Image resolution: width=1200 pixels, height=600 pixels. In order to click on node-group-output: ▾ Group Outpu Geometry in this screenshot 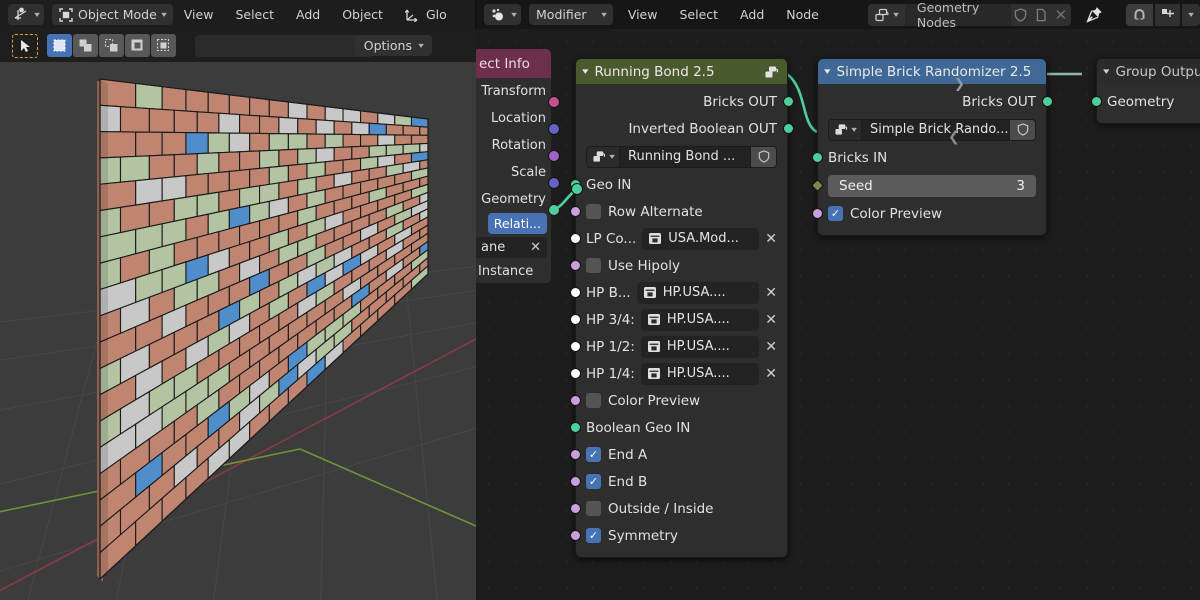, I will do `click(1145, 91)`.